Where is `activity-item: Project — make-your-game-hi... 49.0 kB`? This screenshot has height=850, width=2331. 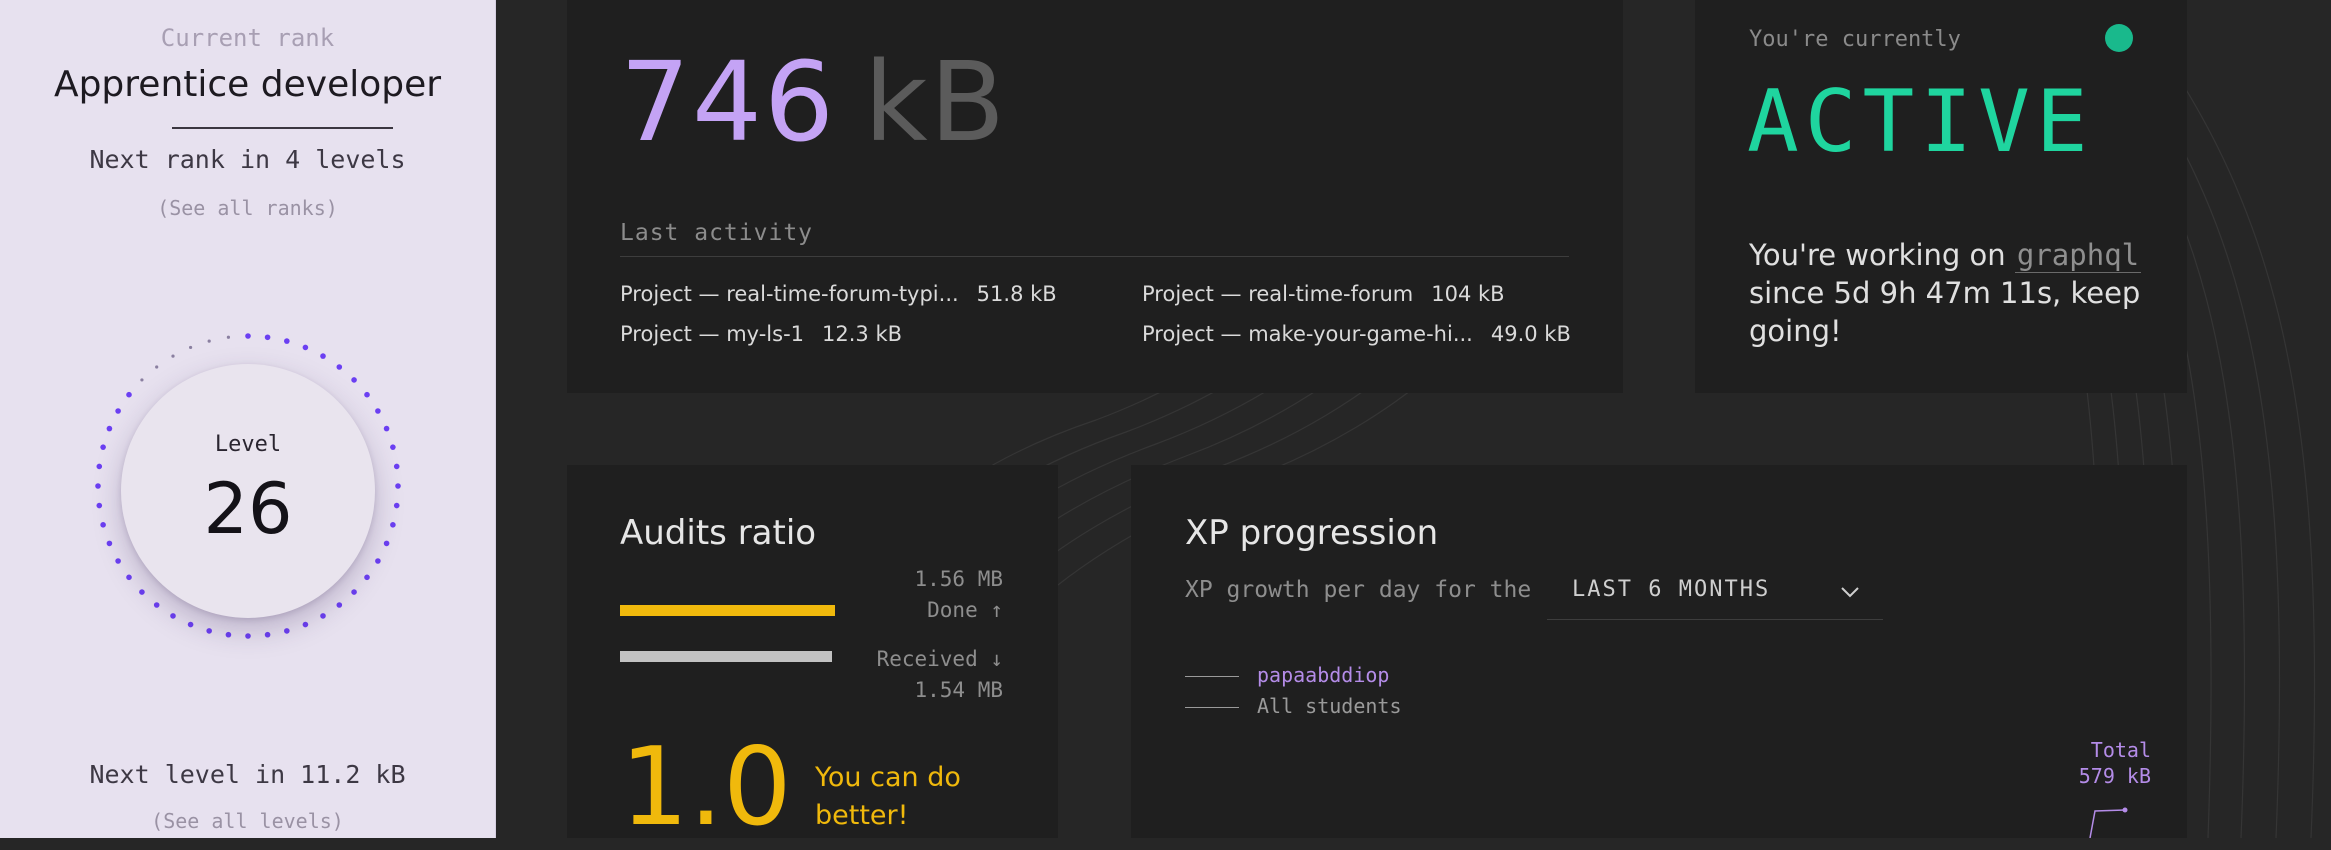
activity-item: Project — make-your-game-hi... 49.0 kB is located at coordinates (1356, 334).